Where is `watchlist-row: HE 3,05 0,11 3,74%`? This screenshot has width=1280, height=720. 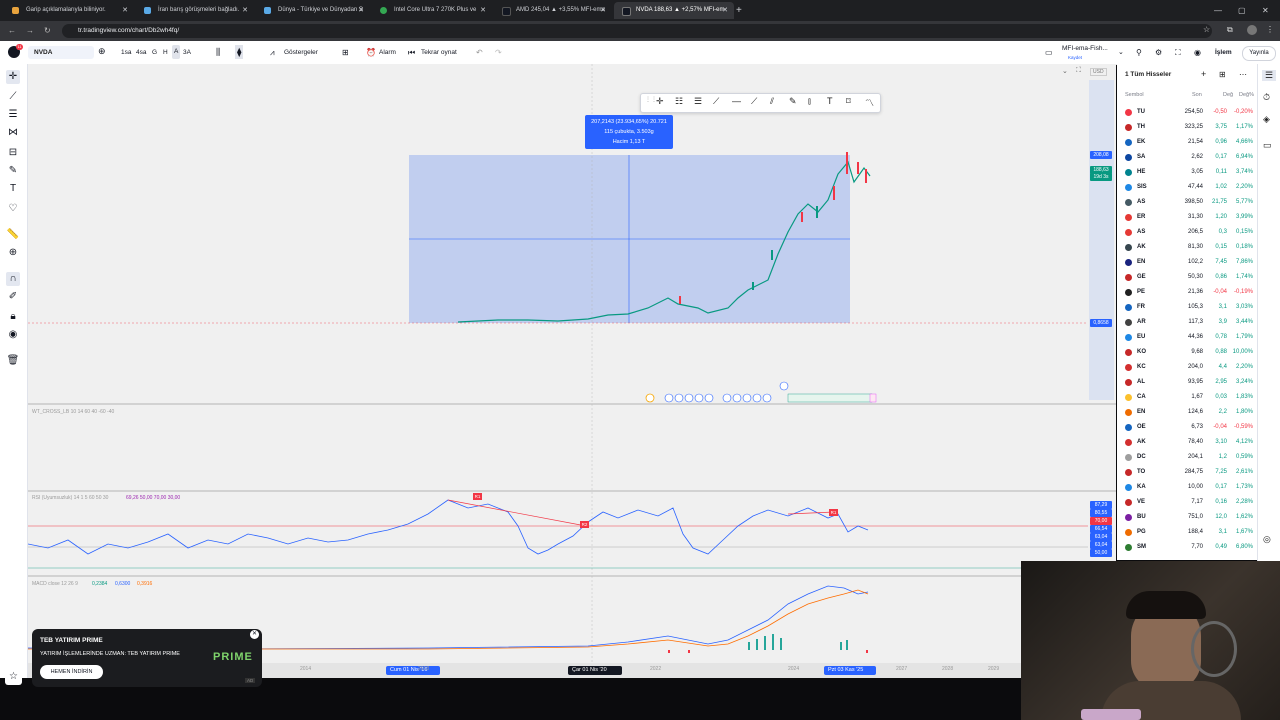
watchlist-row: HE 3,05 0,11 3,74% is located at coordinates (1187, 172).